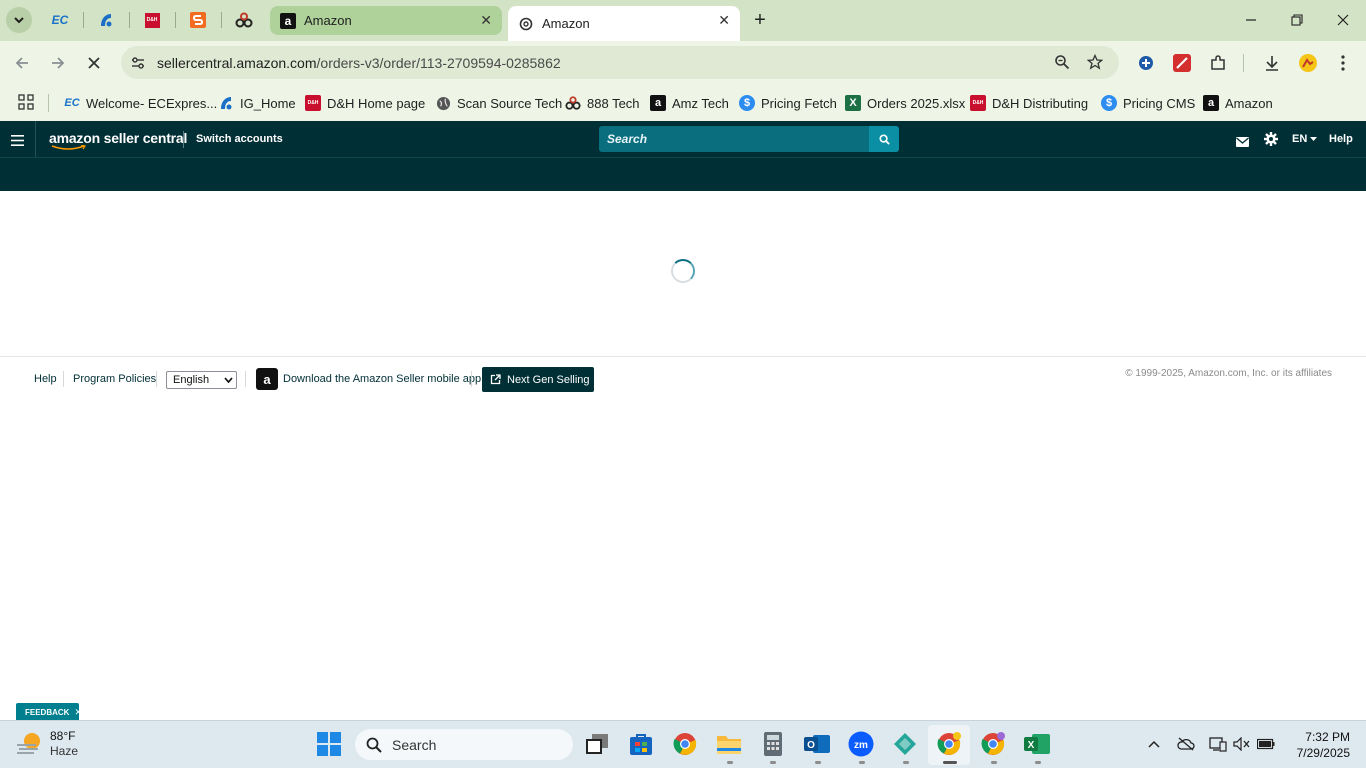  I want to click on bookmark-ig-home: IG_Home, so click(257, 103).